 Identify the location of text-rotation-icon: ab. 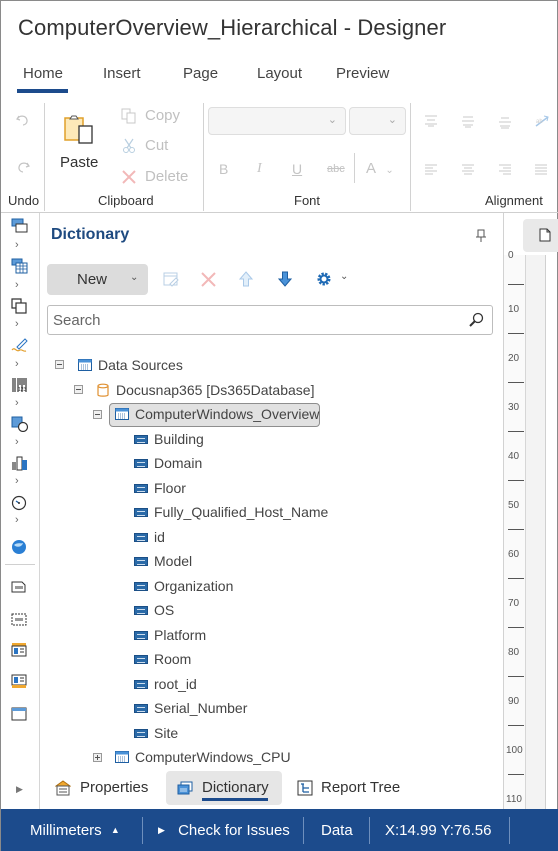
(542, 123).